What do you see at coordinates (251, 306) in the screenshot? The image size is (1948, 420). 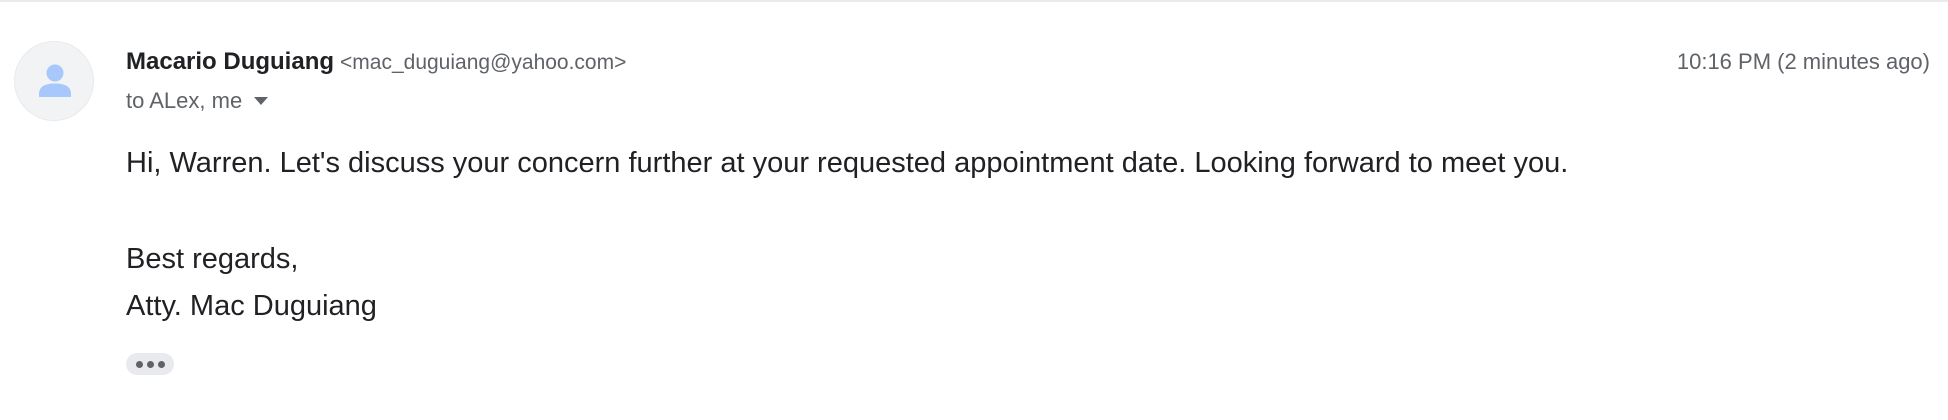 I see `message-body-signature: Atty. Mac Duguiang` at bounding box center [251, 306].